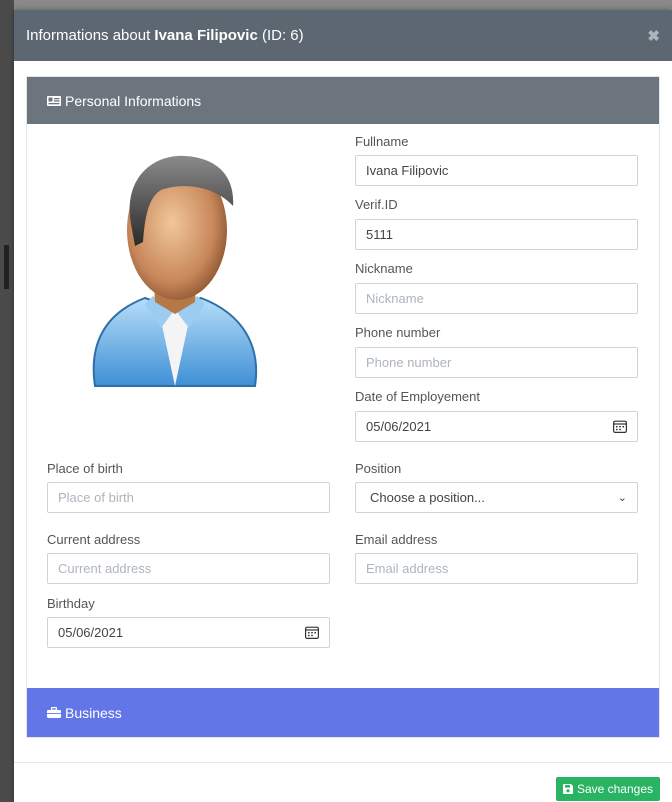  I want to click on place-of-birth-input: Place of birth, so click(188, 497).